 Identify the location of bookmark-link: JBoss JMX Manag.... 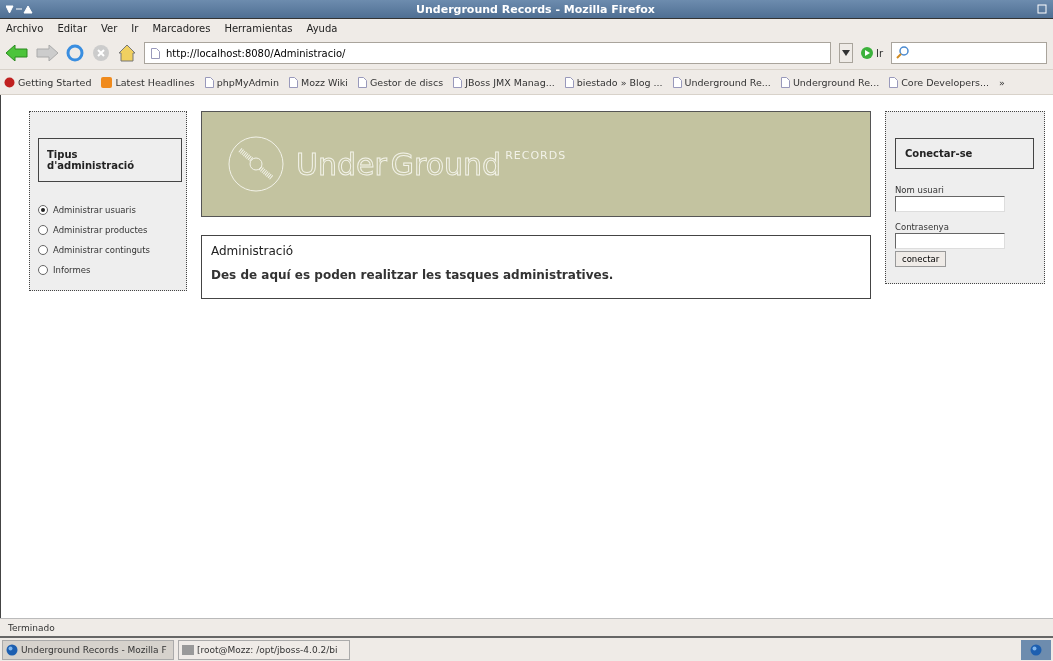
(504, 82).